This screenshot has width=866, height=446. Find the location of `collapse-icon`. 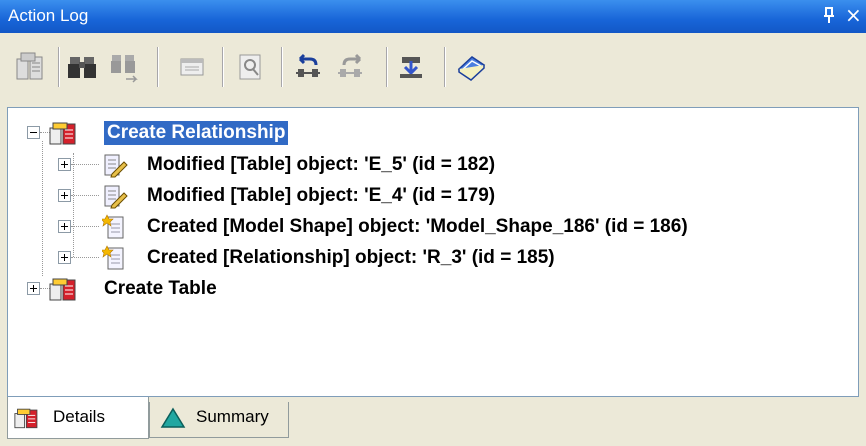

collapse-icon is located at coordinates (33, 132).